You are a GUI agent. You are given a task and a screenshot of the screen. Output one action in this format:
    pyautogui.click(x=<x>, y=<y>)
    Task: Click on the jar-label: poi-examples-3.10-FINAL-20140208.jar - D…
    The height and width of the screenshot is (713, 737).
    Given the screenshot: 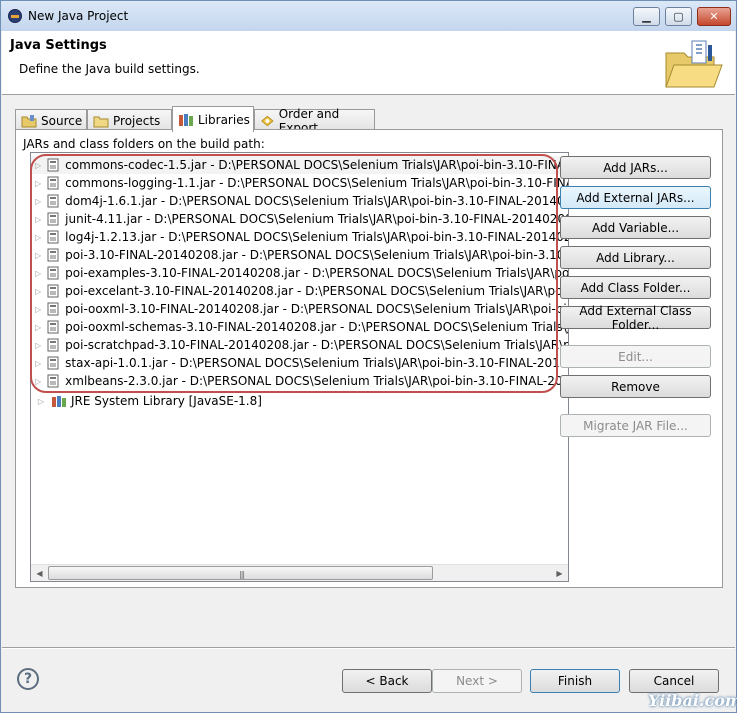 What is the action you would take?
    pyautogui.click(x=316, y=273)
    